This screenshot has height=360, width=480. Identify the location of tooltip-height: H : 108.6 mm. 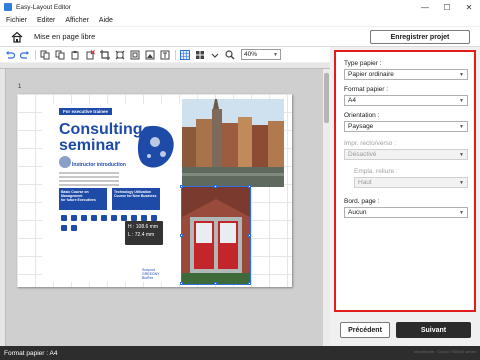
(143, 227).